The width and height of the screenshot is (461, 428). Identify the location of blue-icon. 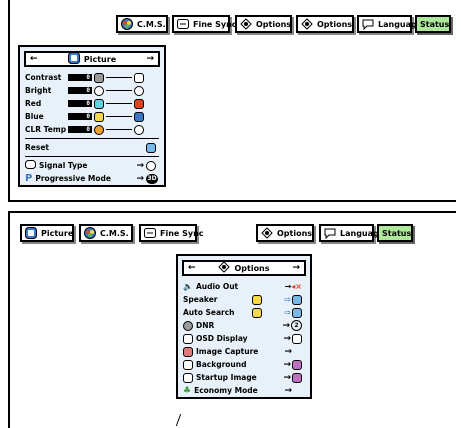
(139, 116).